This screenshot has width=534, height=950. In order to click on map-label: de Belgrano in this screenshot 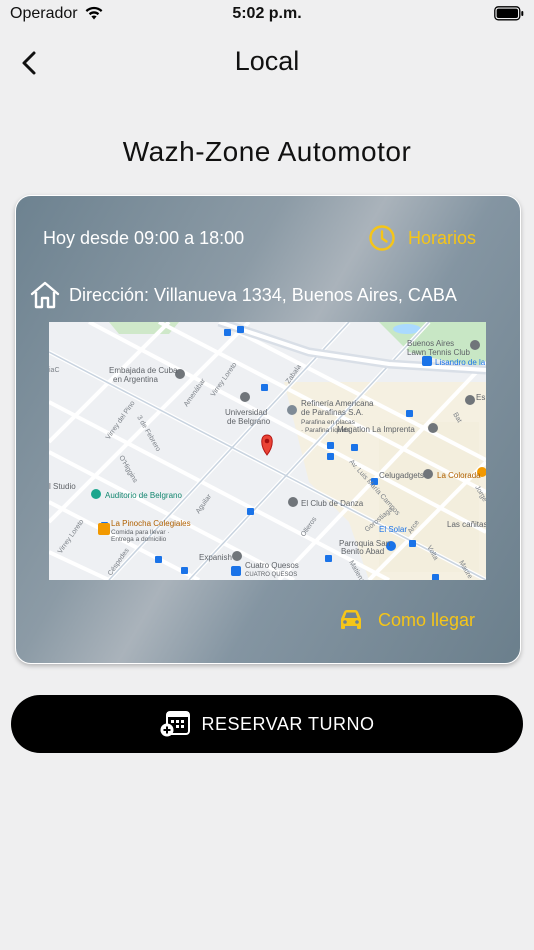, I will do `click(249, 421)`.